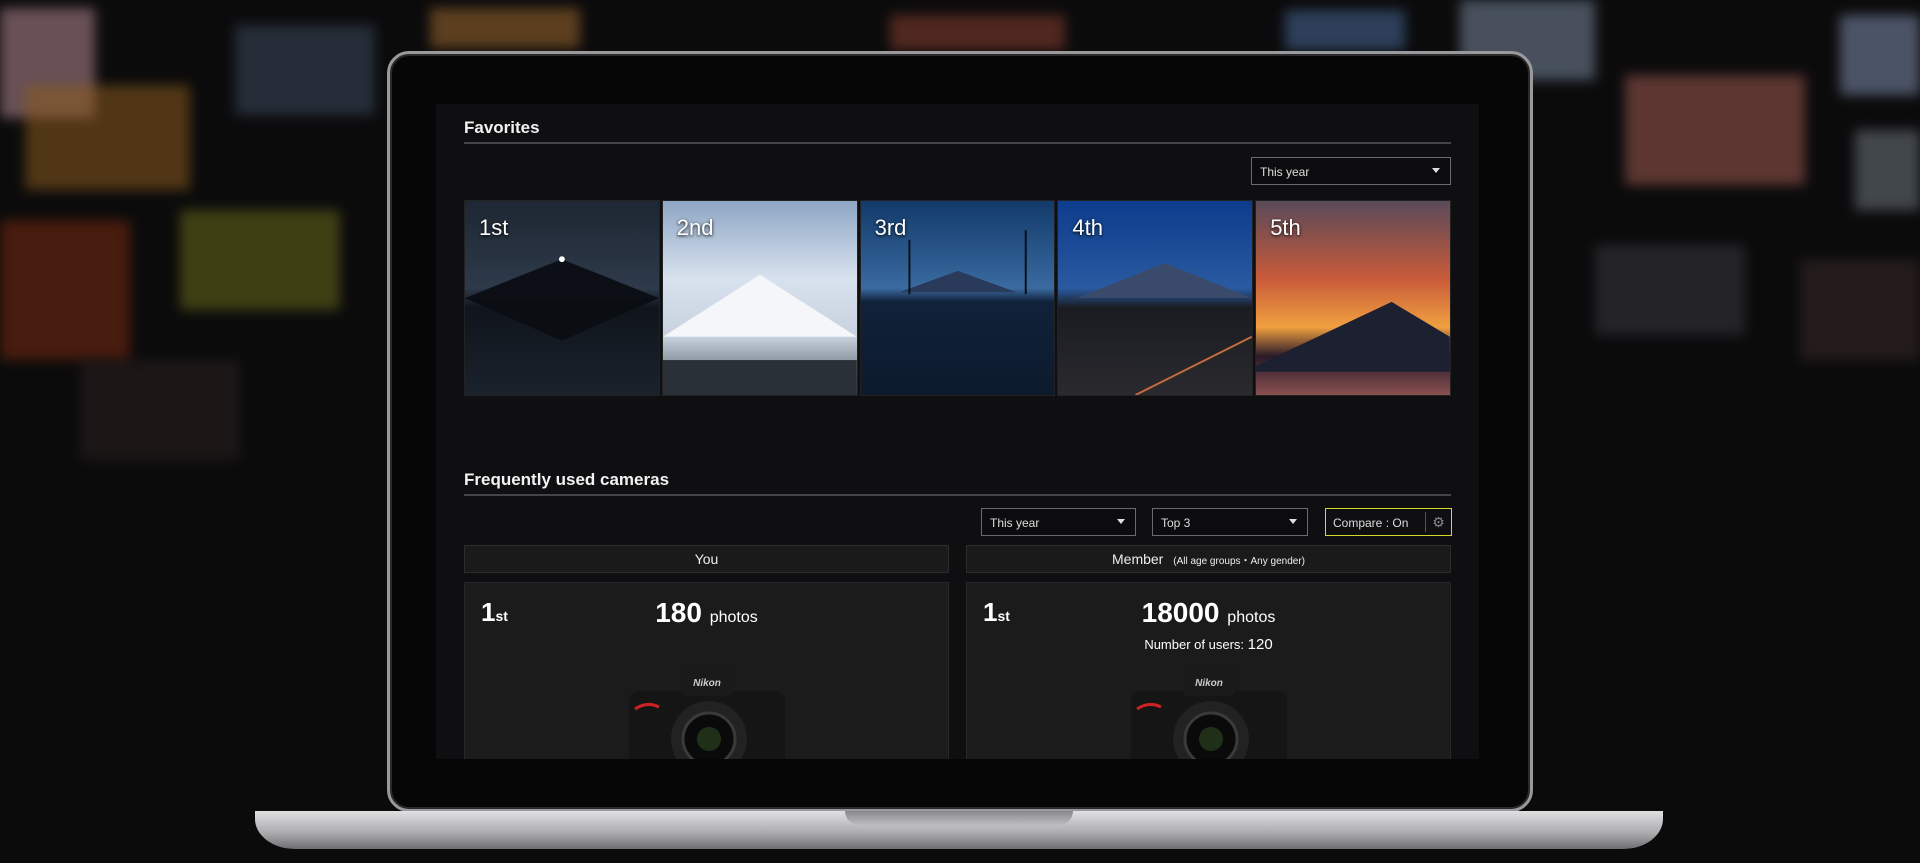 This screenshot has width=1920, height=863. I want to click on favorite-photo-3: 3rd, so click(957, 298).